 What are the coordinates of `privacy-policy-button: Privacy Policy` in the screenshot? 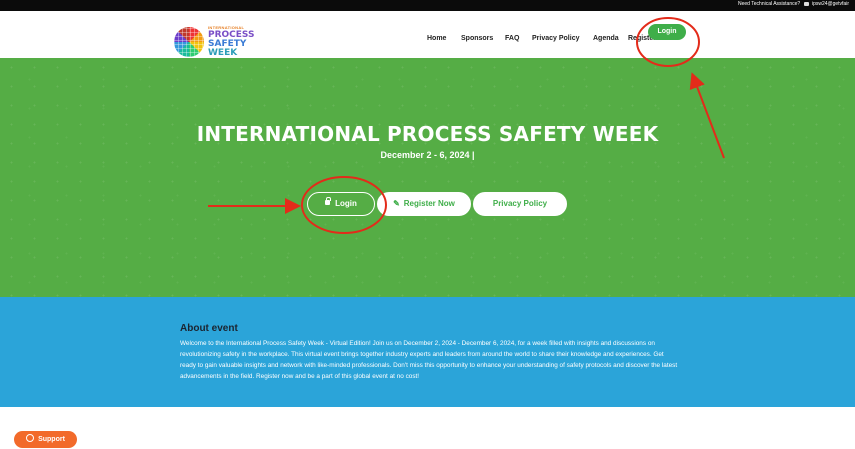 It's located at (520, 204).